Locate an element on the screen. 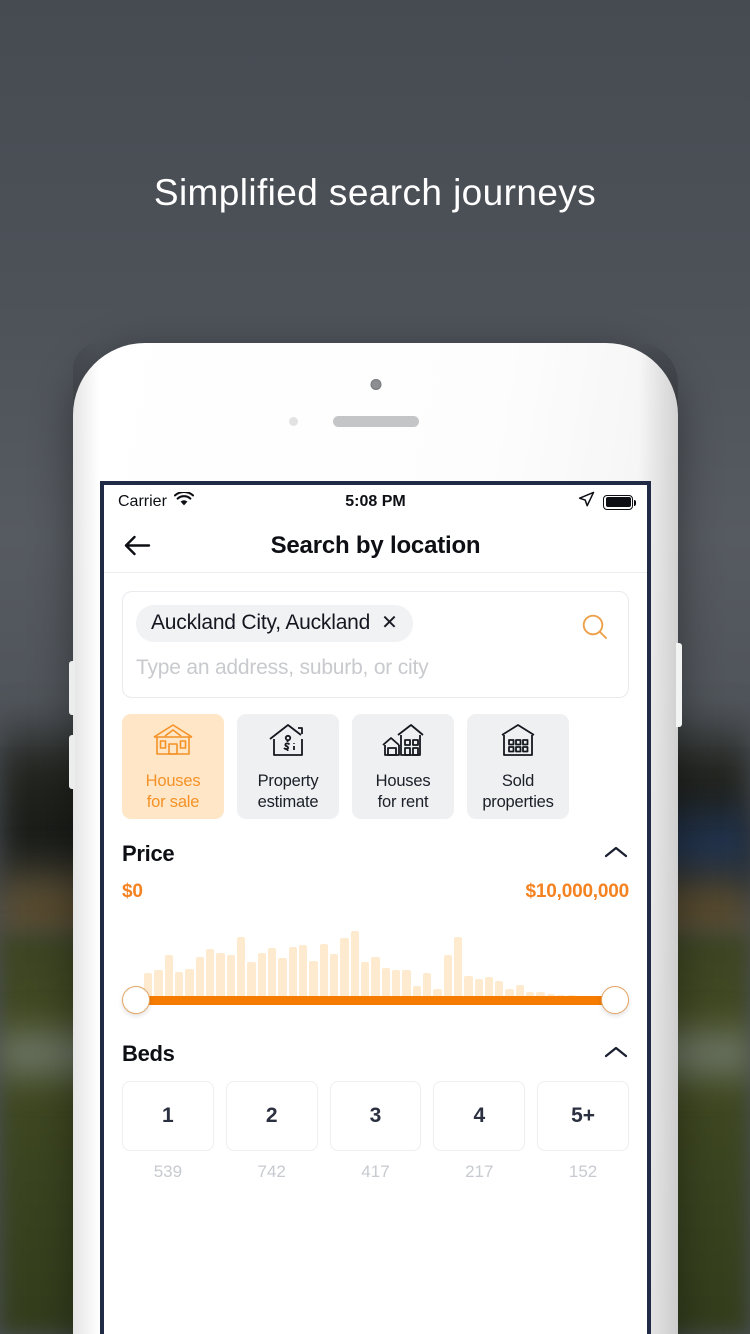  category-card-houses-for-rent: Houses for rent is located at coordinates (403, 766).